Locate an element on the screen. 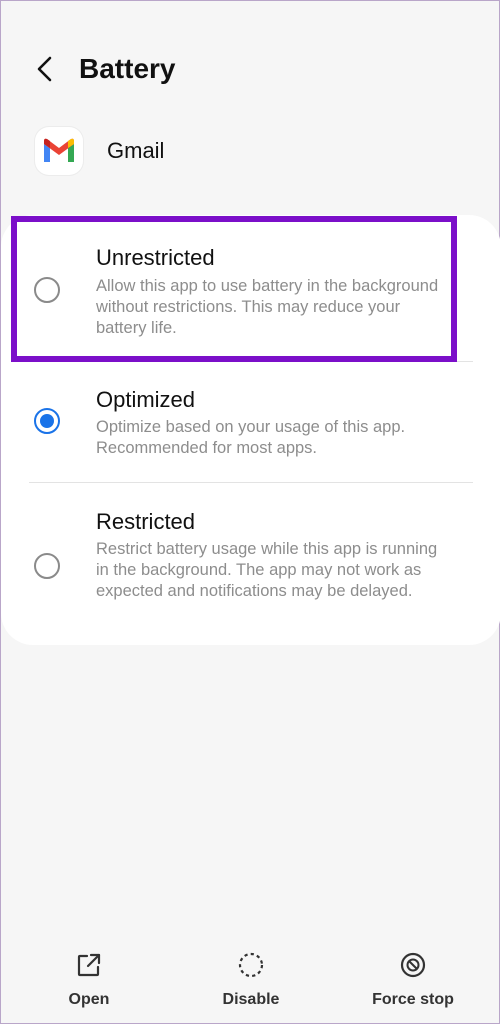  open-external-icon is located at coordinates (89, 965).